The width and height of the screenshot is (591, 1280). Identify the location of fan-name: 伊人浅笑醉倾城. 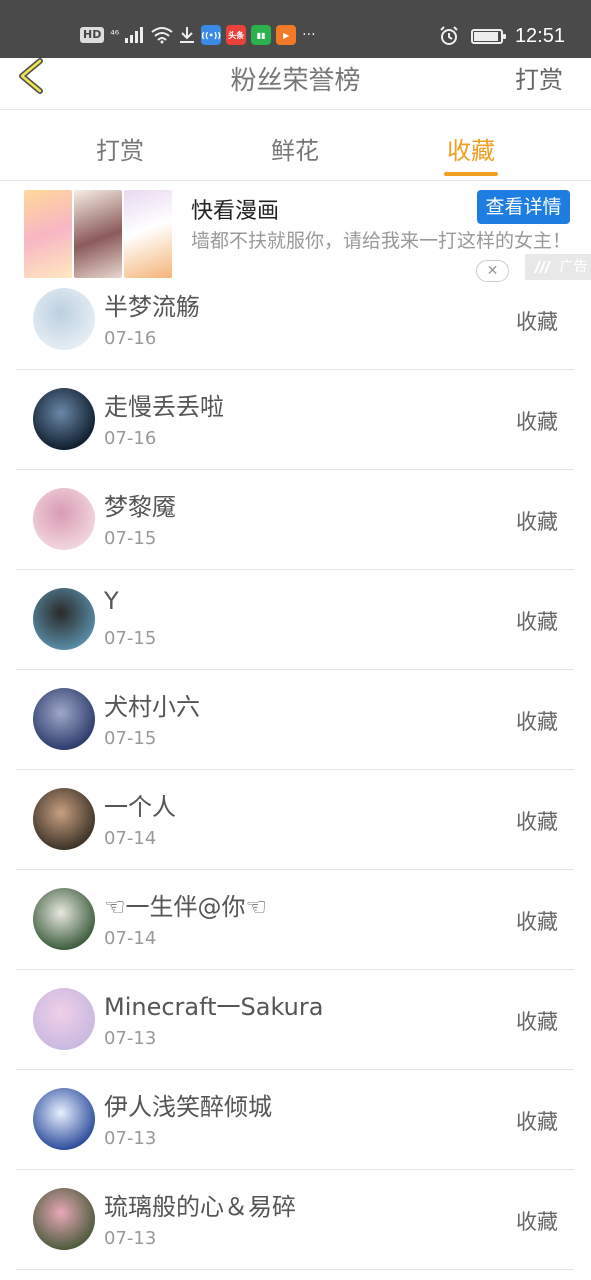
(188, 1104).